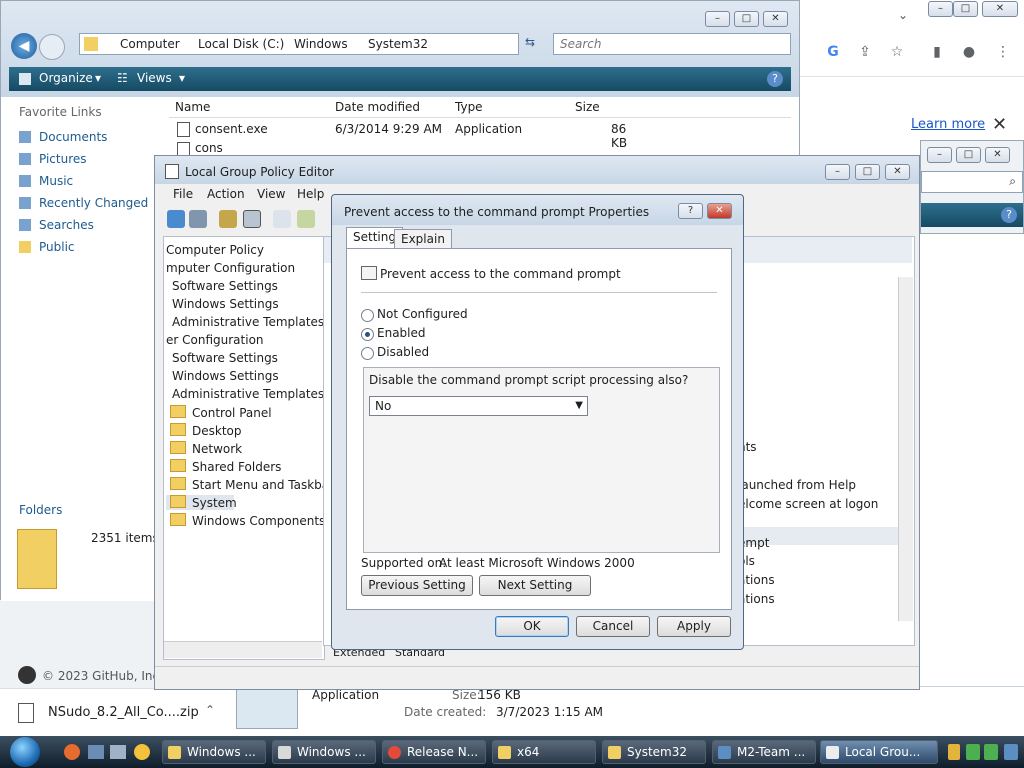  What do you see at coordinates (954, 752) in the screenshot?
I see `security-icon` at bounding box center [954, 752].